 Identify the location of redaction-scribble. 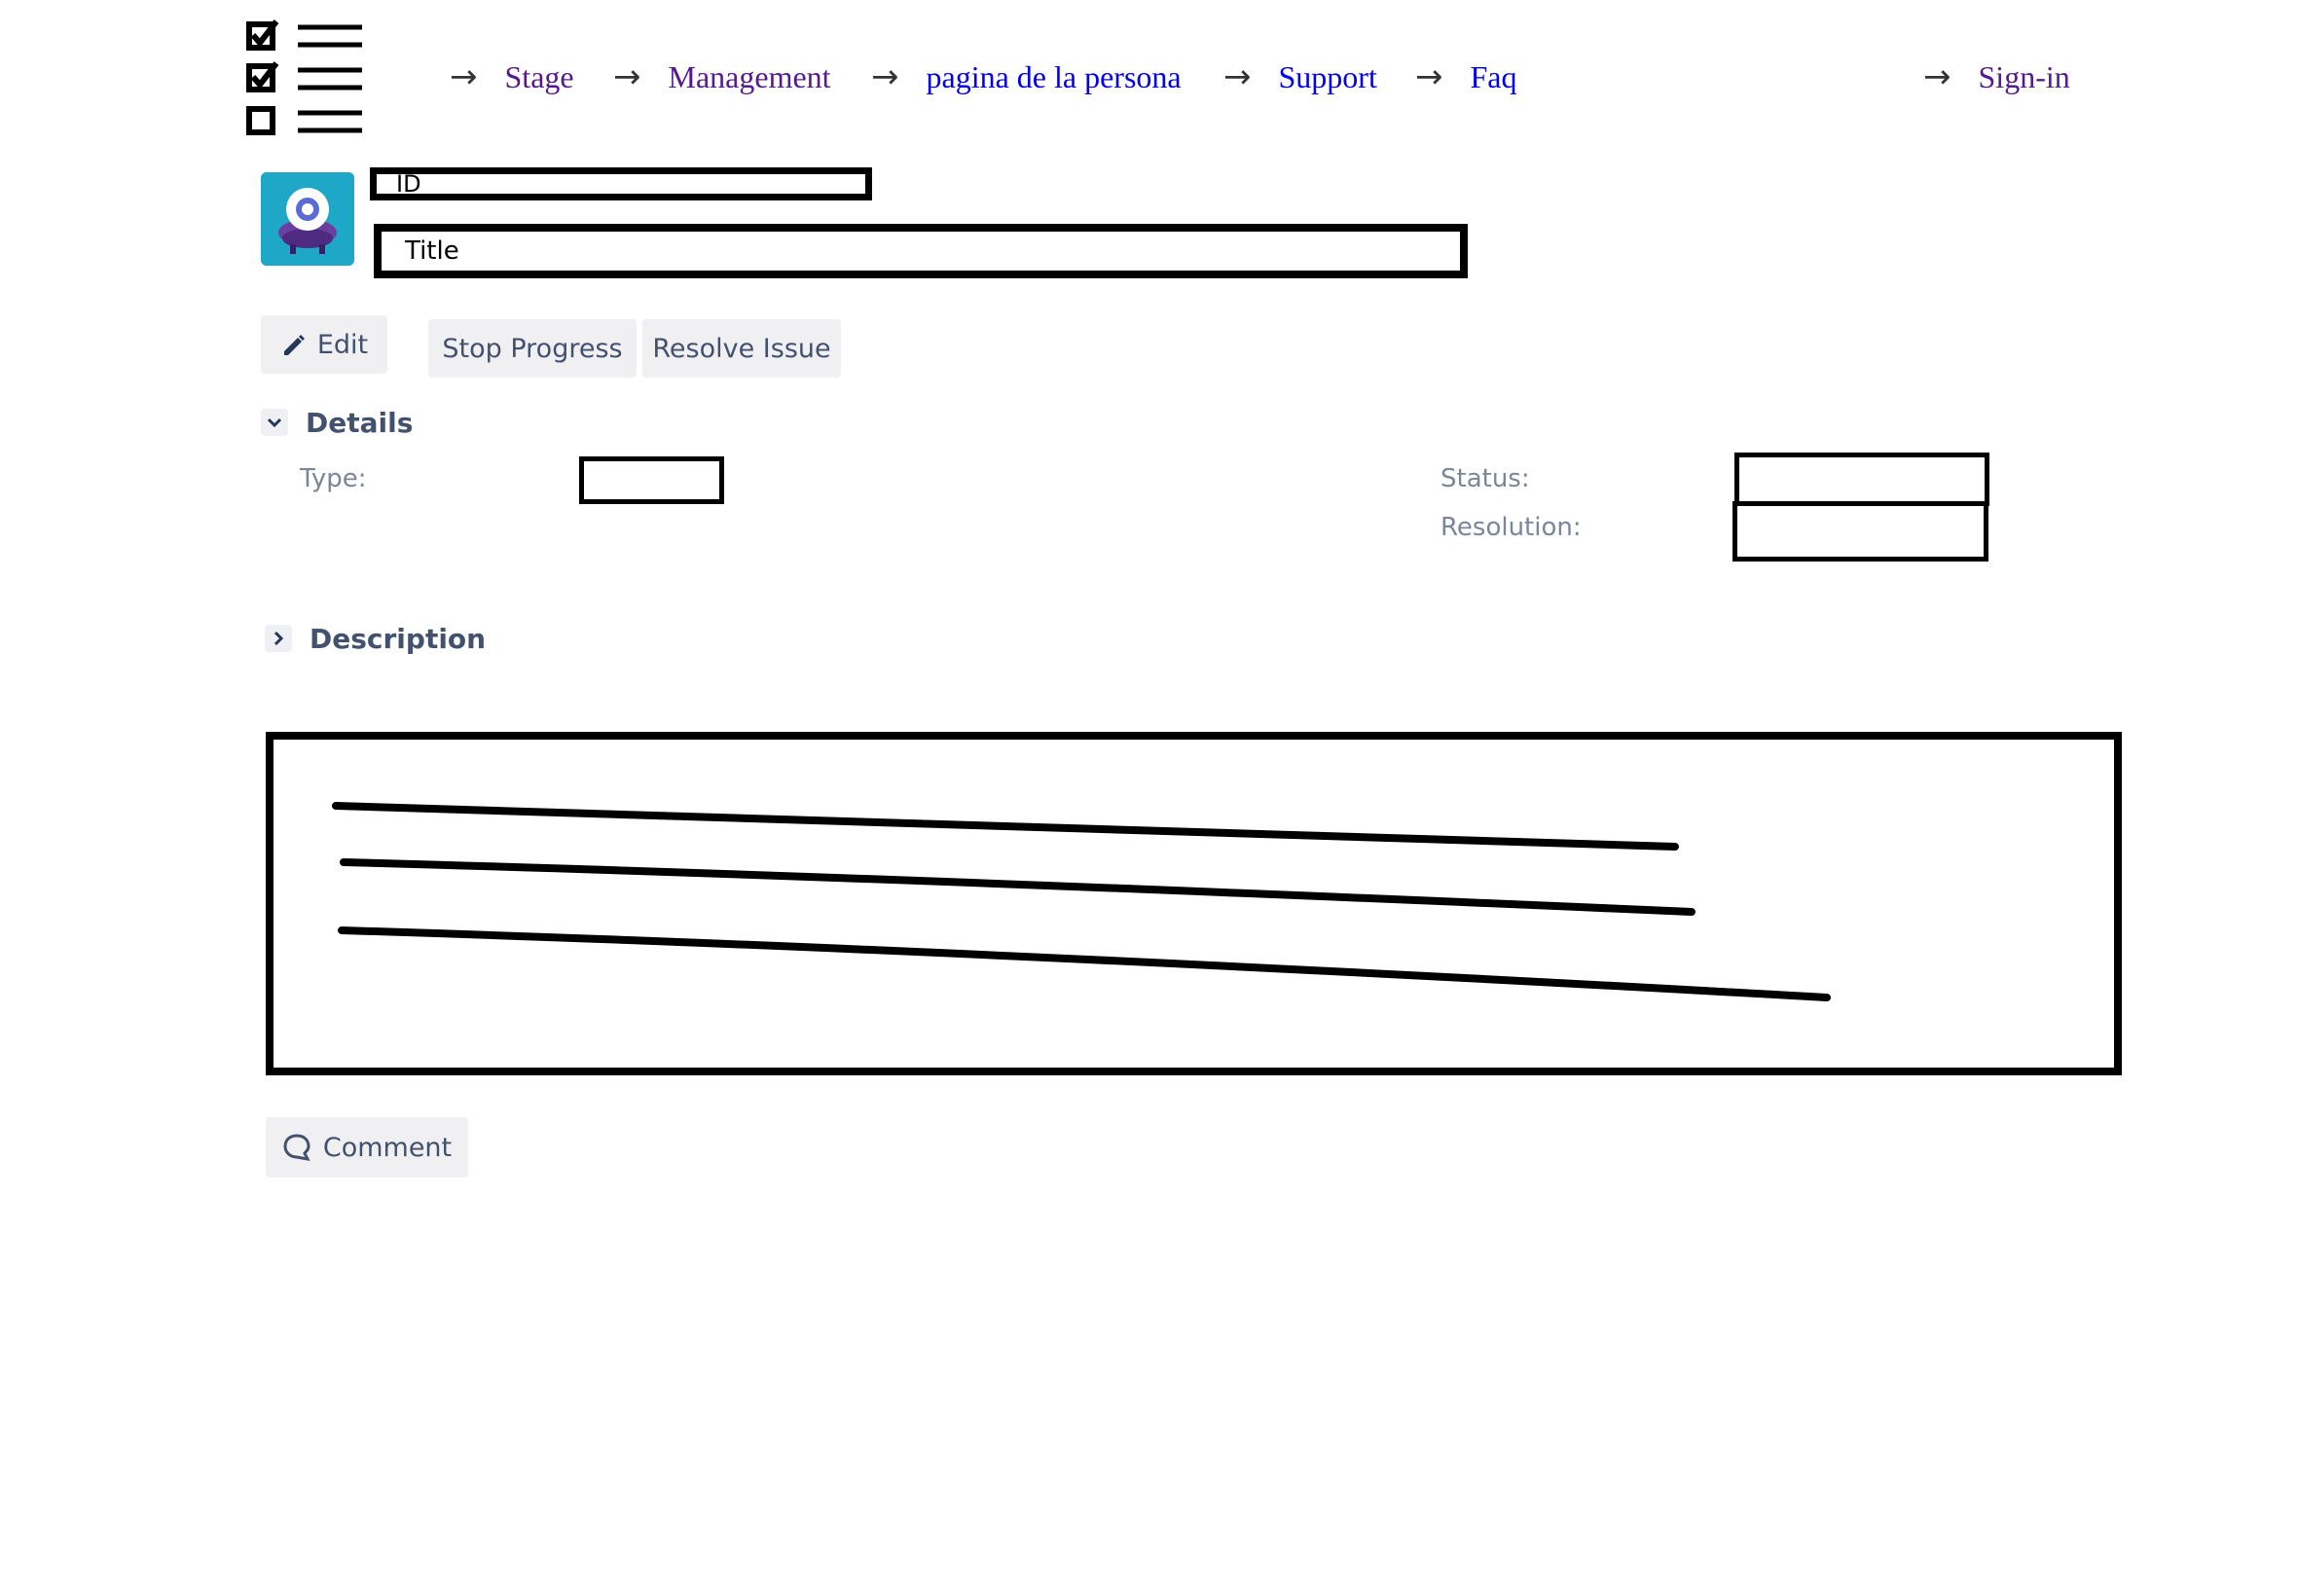
(1081, 902).